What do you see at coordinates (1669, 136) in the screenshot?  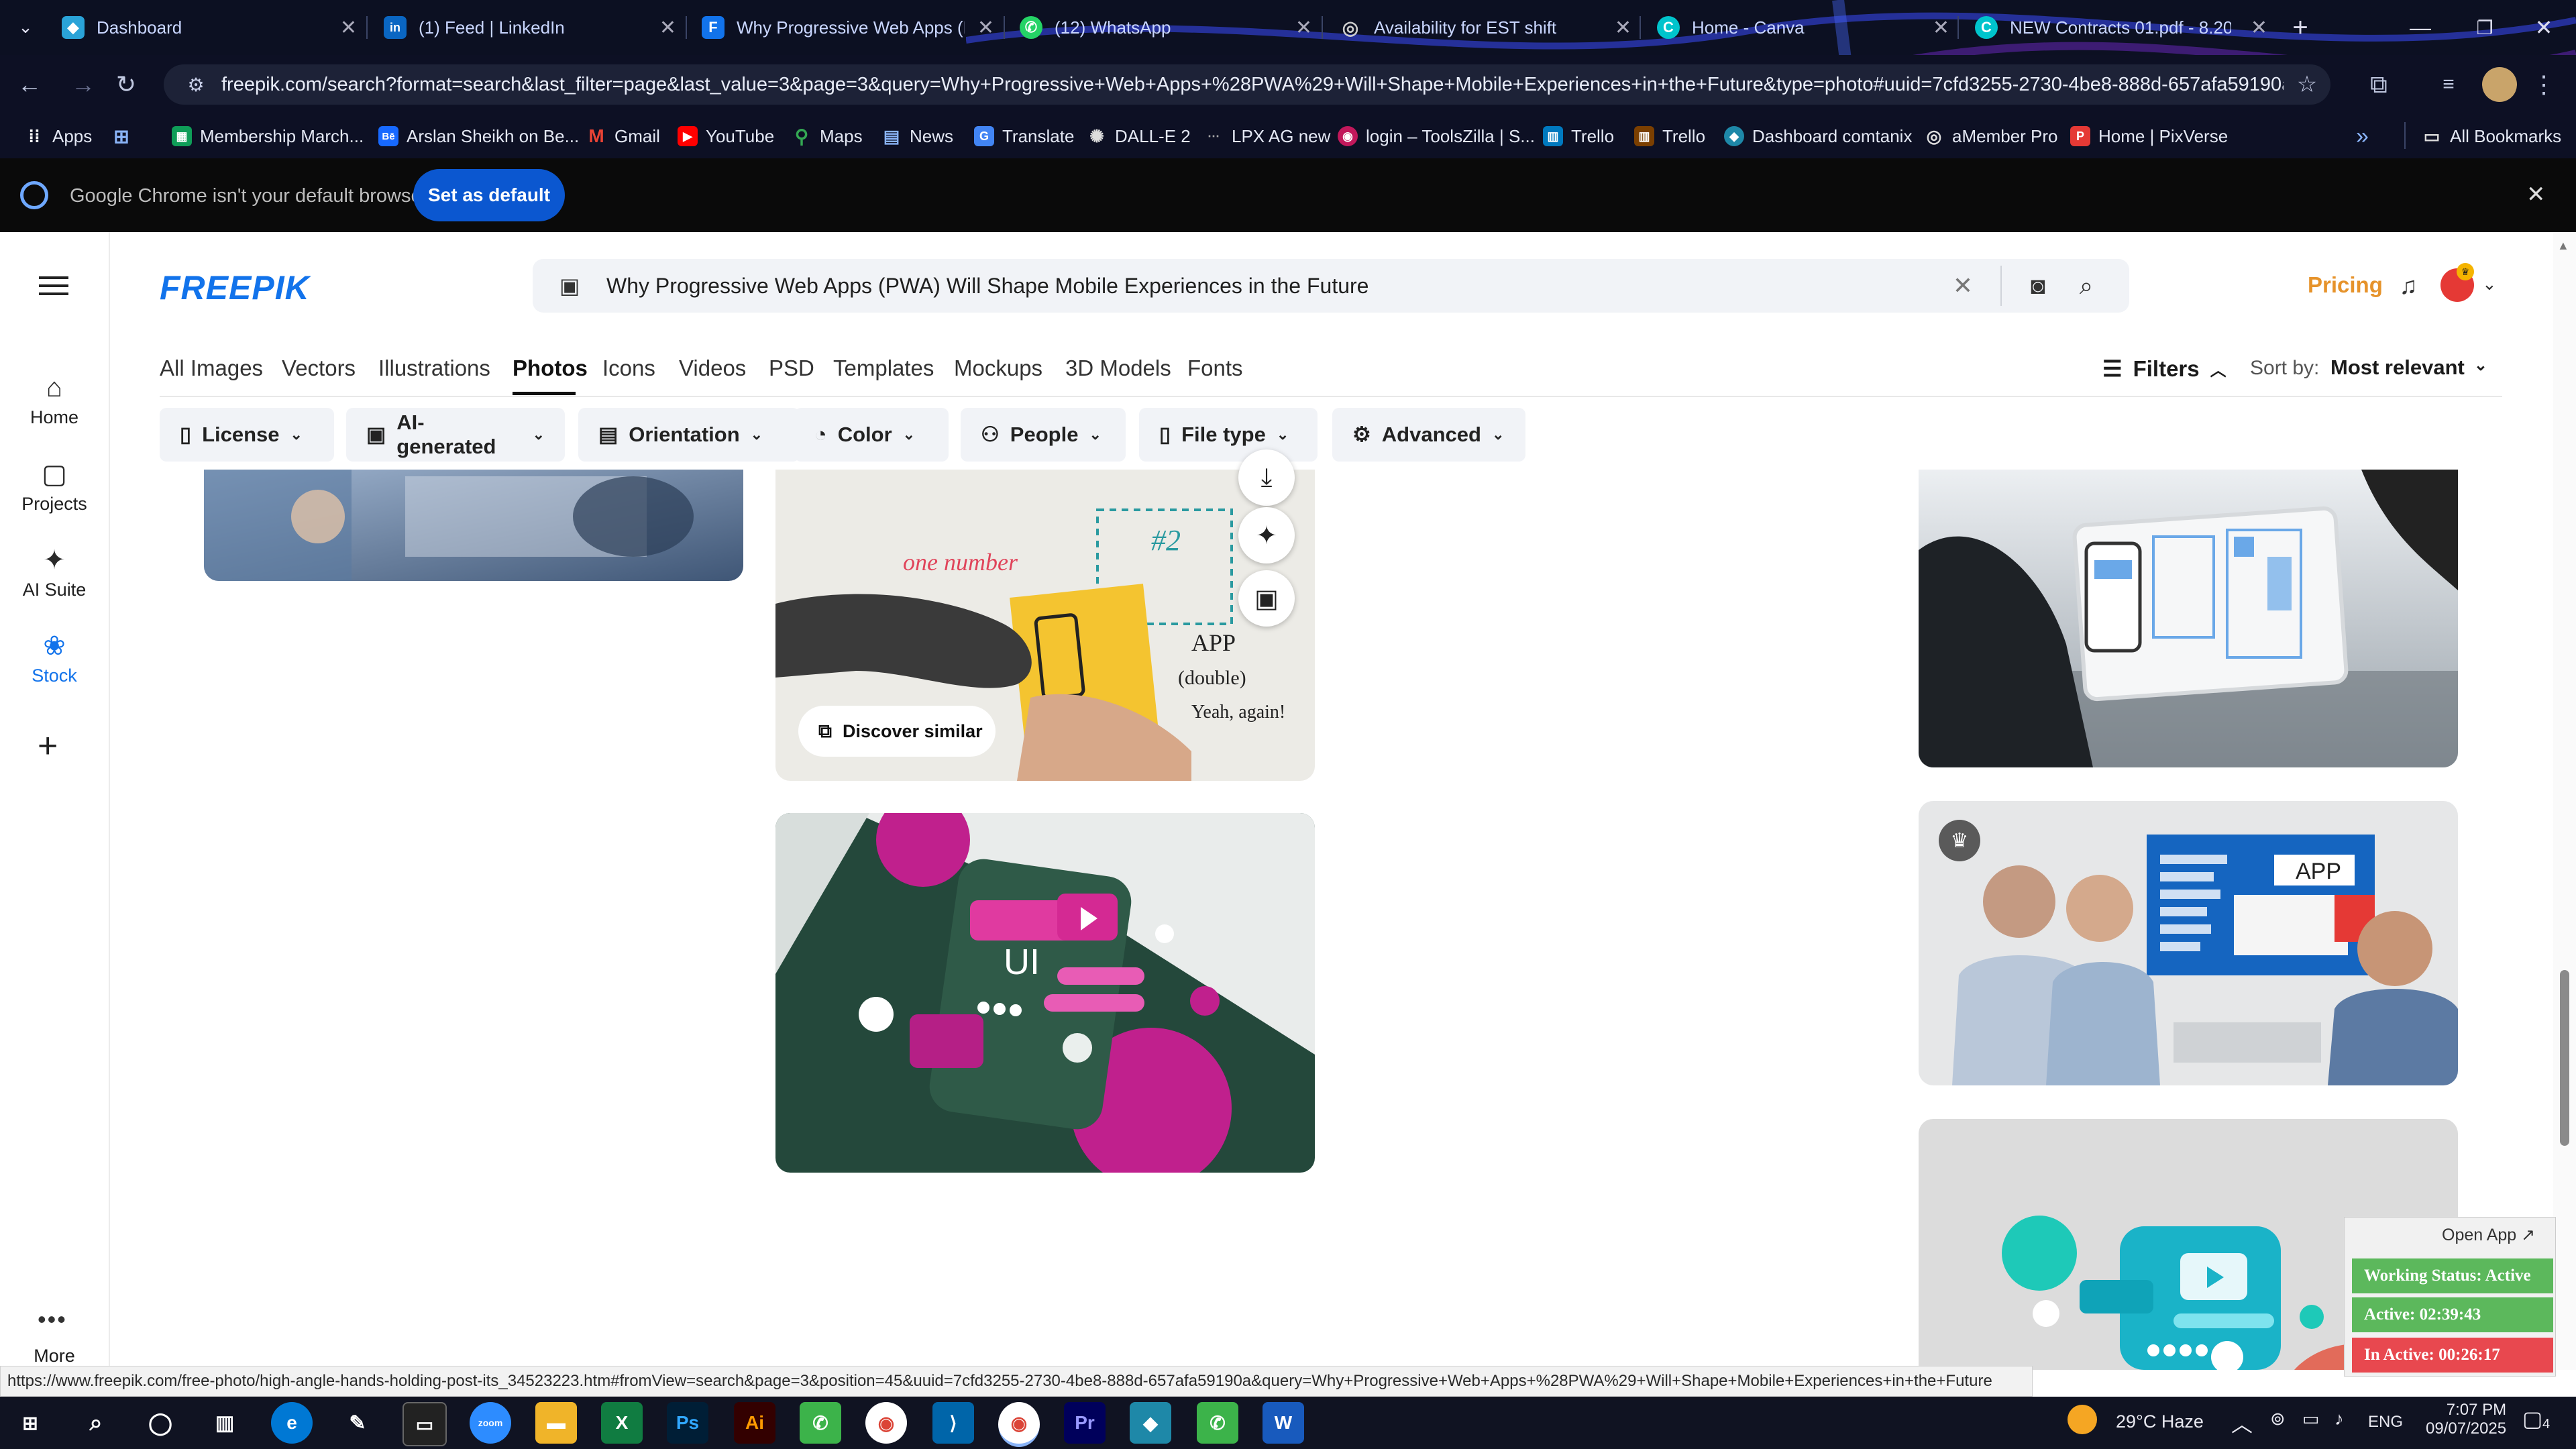 I see `bookmark-item: ▥ Trello` at bounding box center [1669, 136].